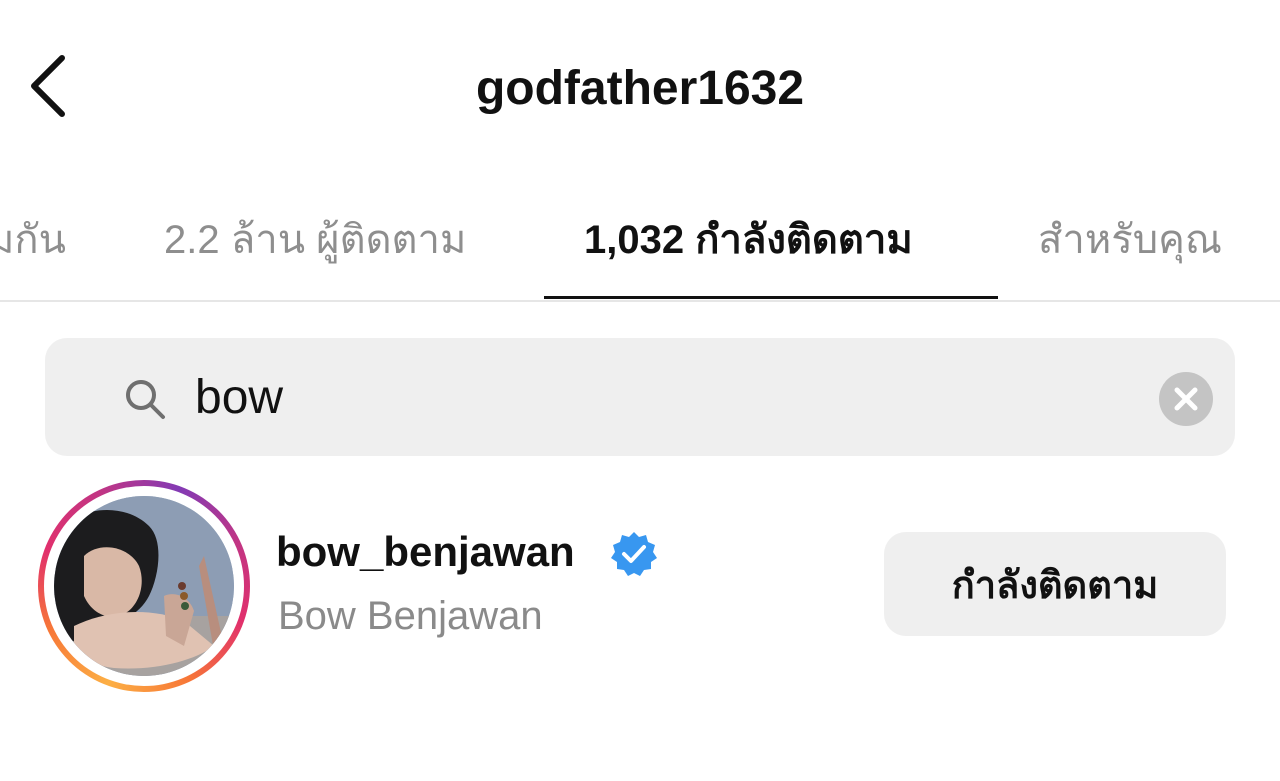  Describe the element at coordinates (1130, 240) in the screenshot. I see `tab-for-you: สำหรับคุณ` at that location.